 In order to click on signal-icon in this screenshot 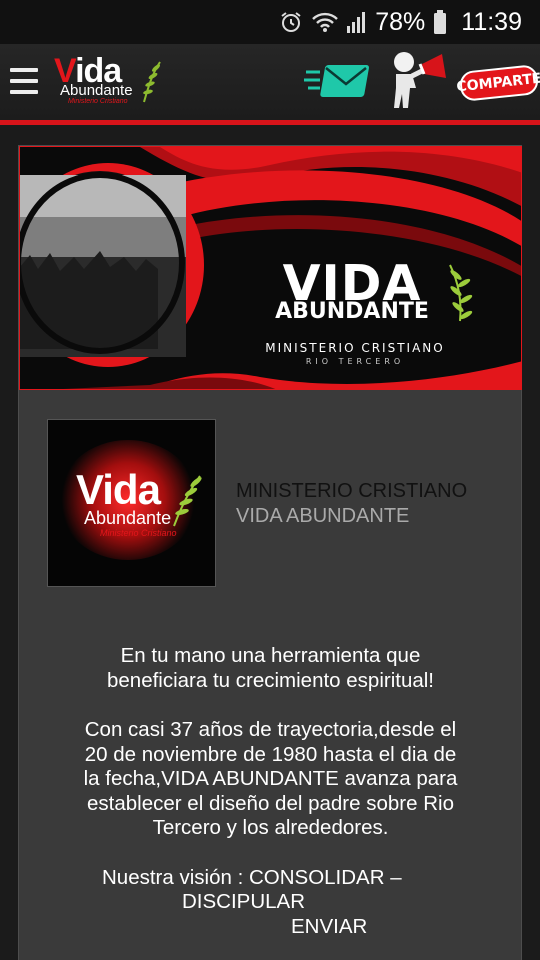, I will do `click(357, 22)`.